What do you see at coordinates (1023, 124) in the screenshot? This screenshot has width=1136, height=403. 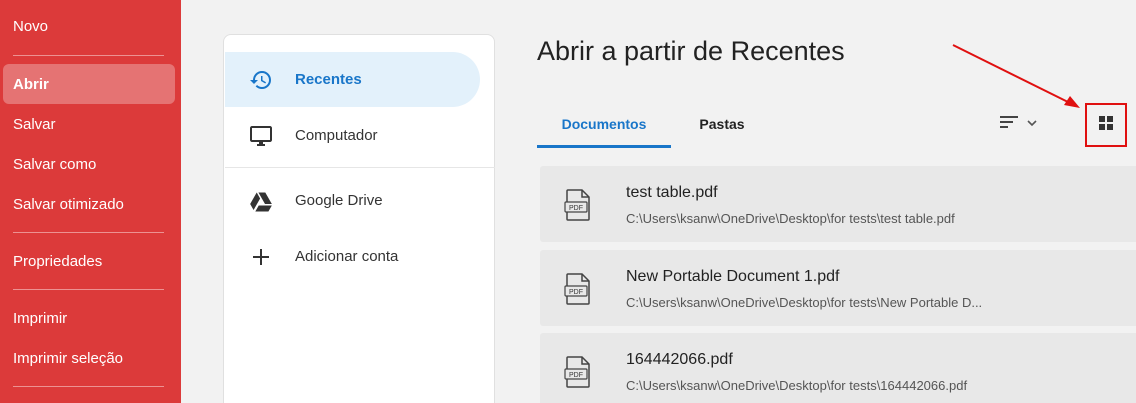 I see `sort-button` at bounding box center [1023, 124].